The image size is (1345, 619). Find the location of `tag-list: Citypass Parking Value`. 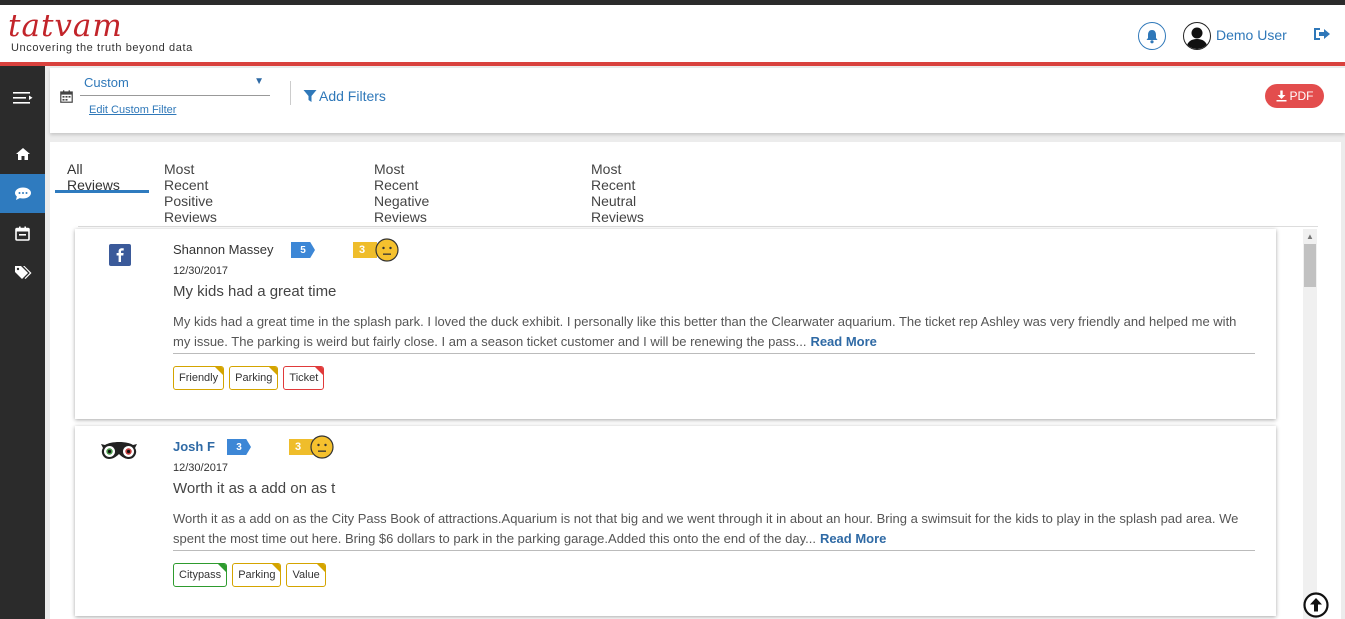

tag-list: Citypass Parking Value is located at coordinates (249, 575).